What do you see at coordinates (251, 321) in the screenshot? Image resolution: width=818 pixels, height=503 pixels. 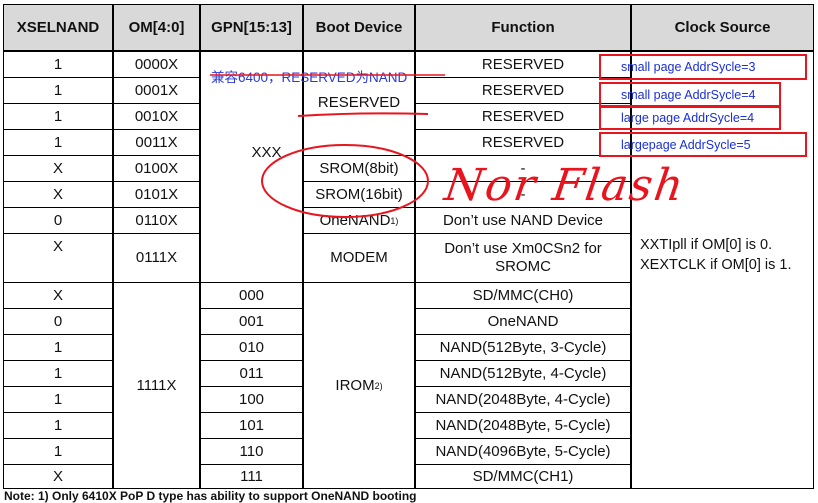 I see `cell-gpn: 001` at bounding box center [251, 321].